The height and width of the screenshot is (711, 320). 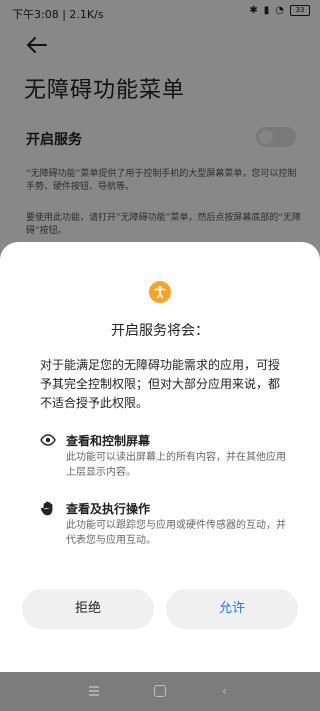 I want to click on permission-desc-view-control: 此功能可以读出屏幕上的所有内容，并在其他应用上层显示内容。, so click(x=176, y=465).